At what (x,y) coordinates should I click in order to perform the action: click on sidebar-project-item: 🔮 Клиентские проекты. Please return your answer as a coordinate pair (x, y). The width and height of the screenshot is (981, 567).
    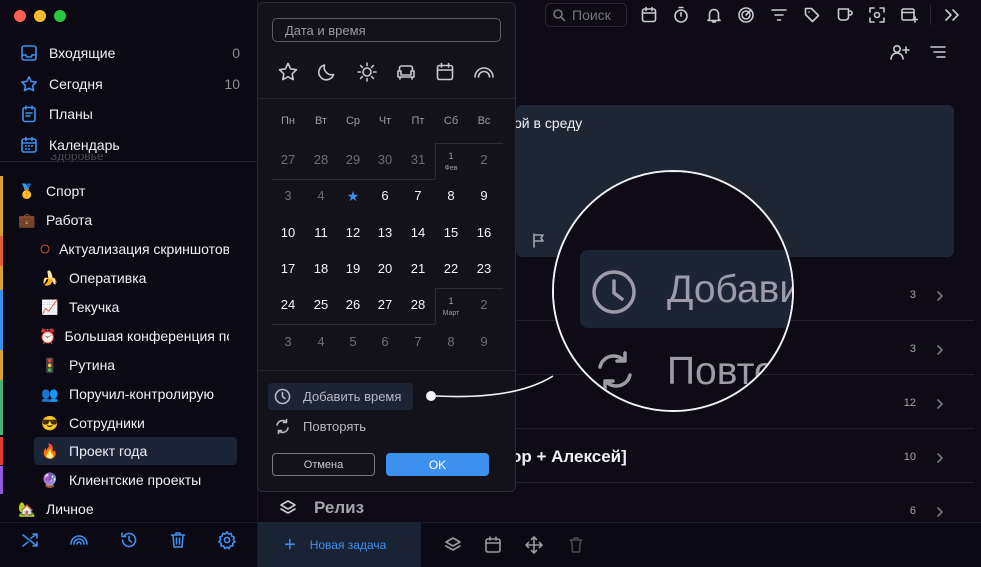
    Looking at the image, I should click on (134, 480).